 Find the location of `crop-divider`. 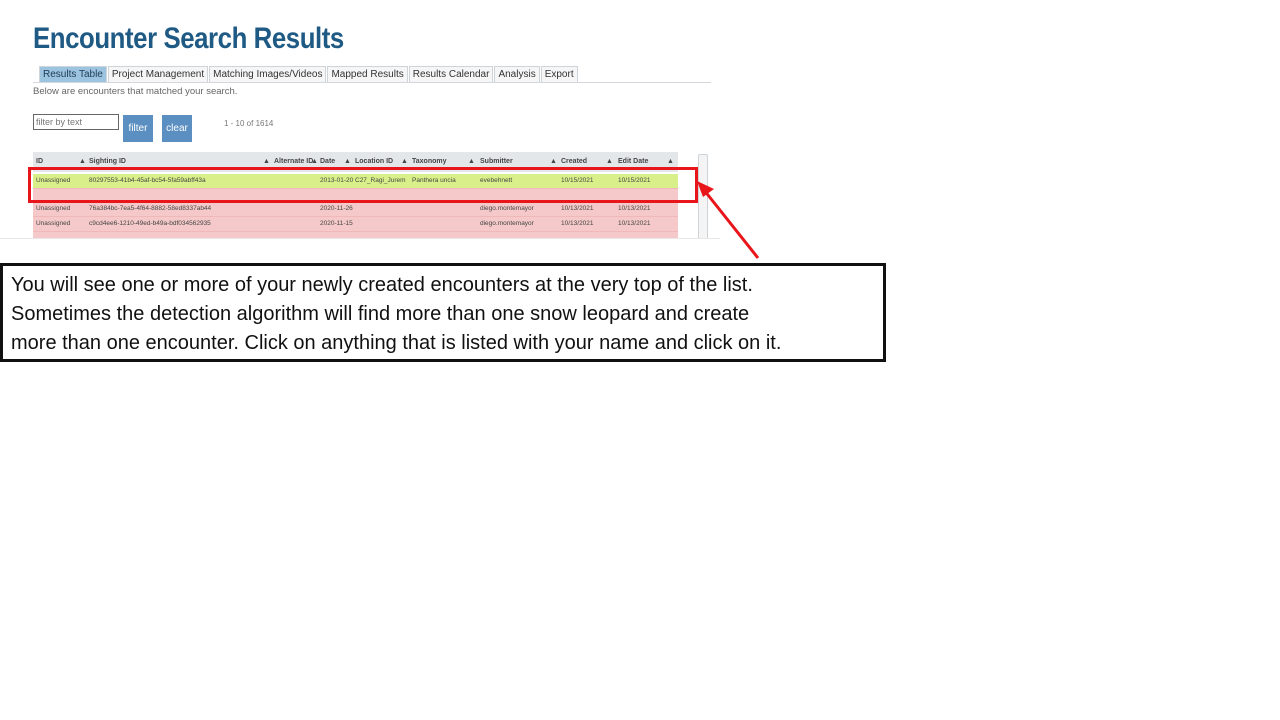

crop-divider is located at coordinates (360, 238).